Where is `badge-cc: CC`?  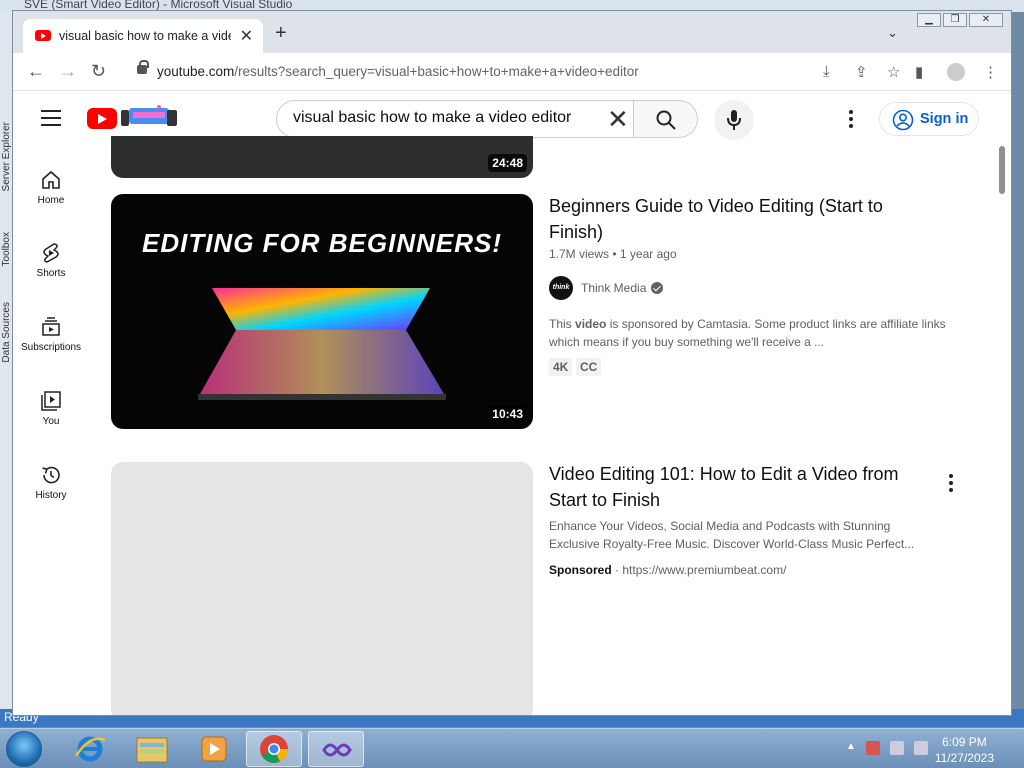
badge-cc: CC is located at coordinates (589, 367).